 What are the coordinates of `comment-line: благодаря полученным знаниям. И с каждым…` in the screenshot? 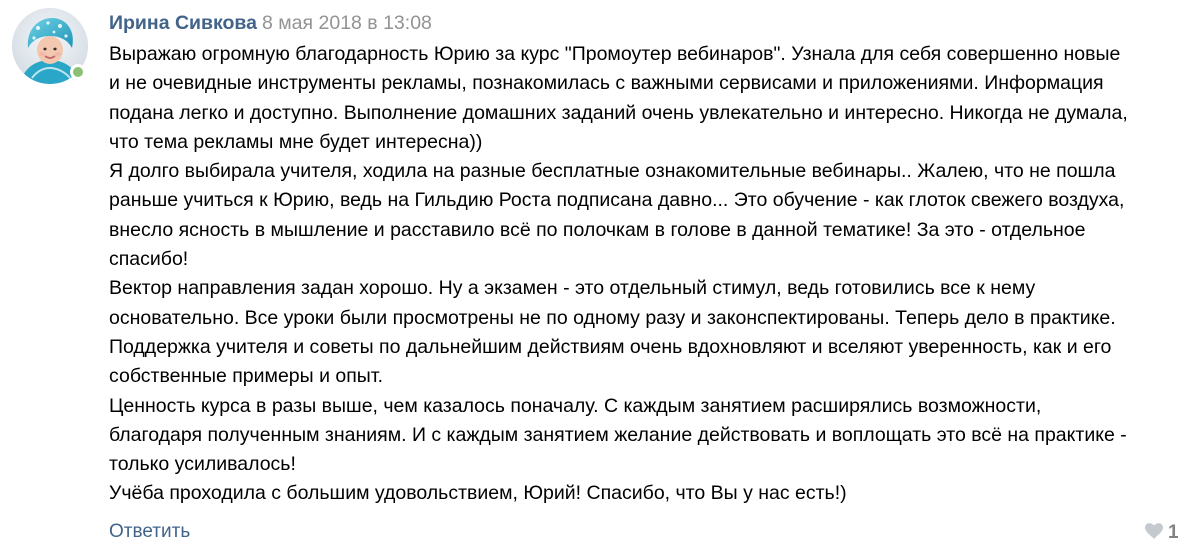 It's located at (618, 434).